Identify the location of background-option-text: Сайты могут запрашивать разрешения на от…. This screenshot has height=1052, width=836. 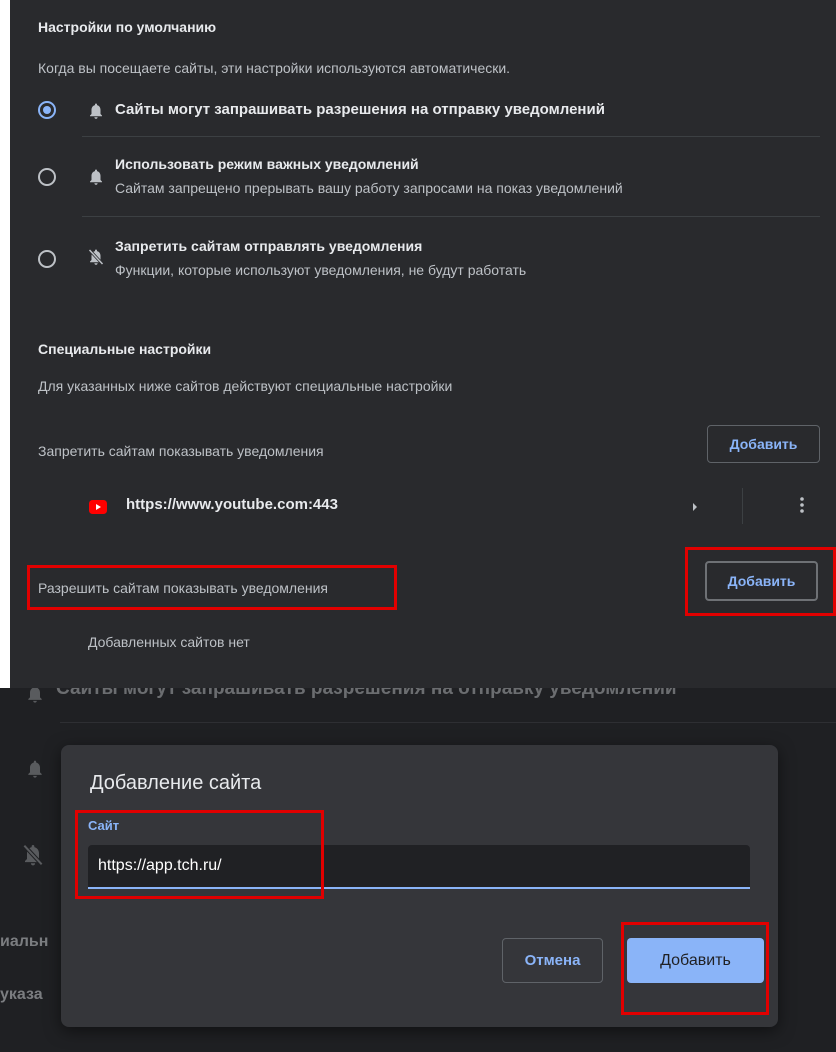
(366, 693).